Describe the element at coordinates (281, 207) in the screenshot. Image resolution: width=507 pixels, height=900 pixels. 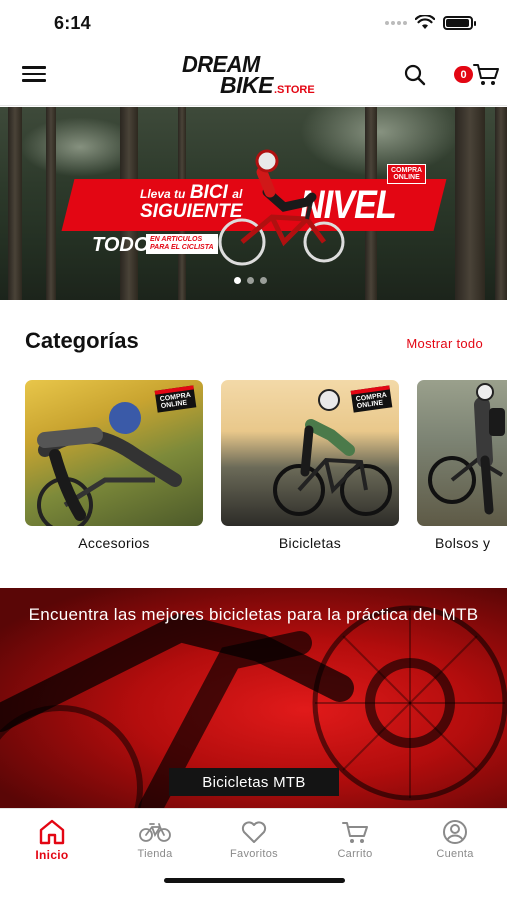
I see `cyclist-illustration` at that location.